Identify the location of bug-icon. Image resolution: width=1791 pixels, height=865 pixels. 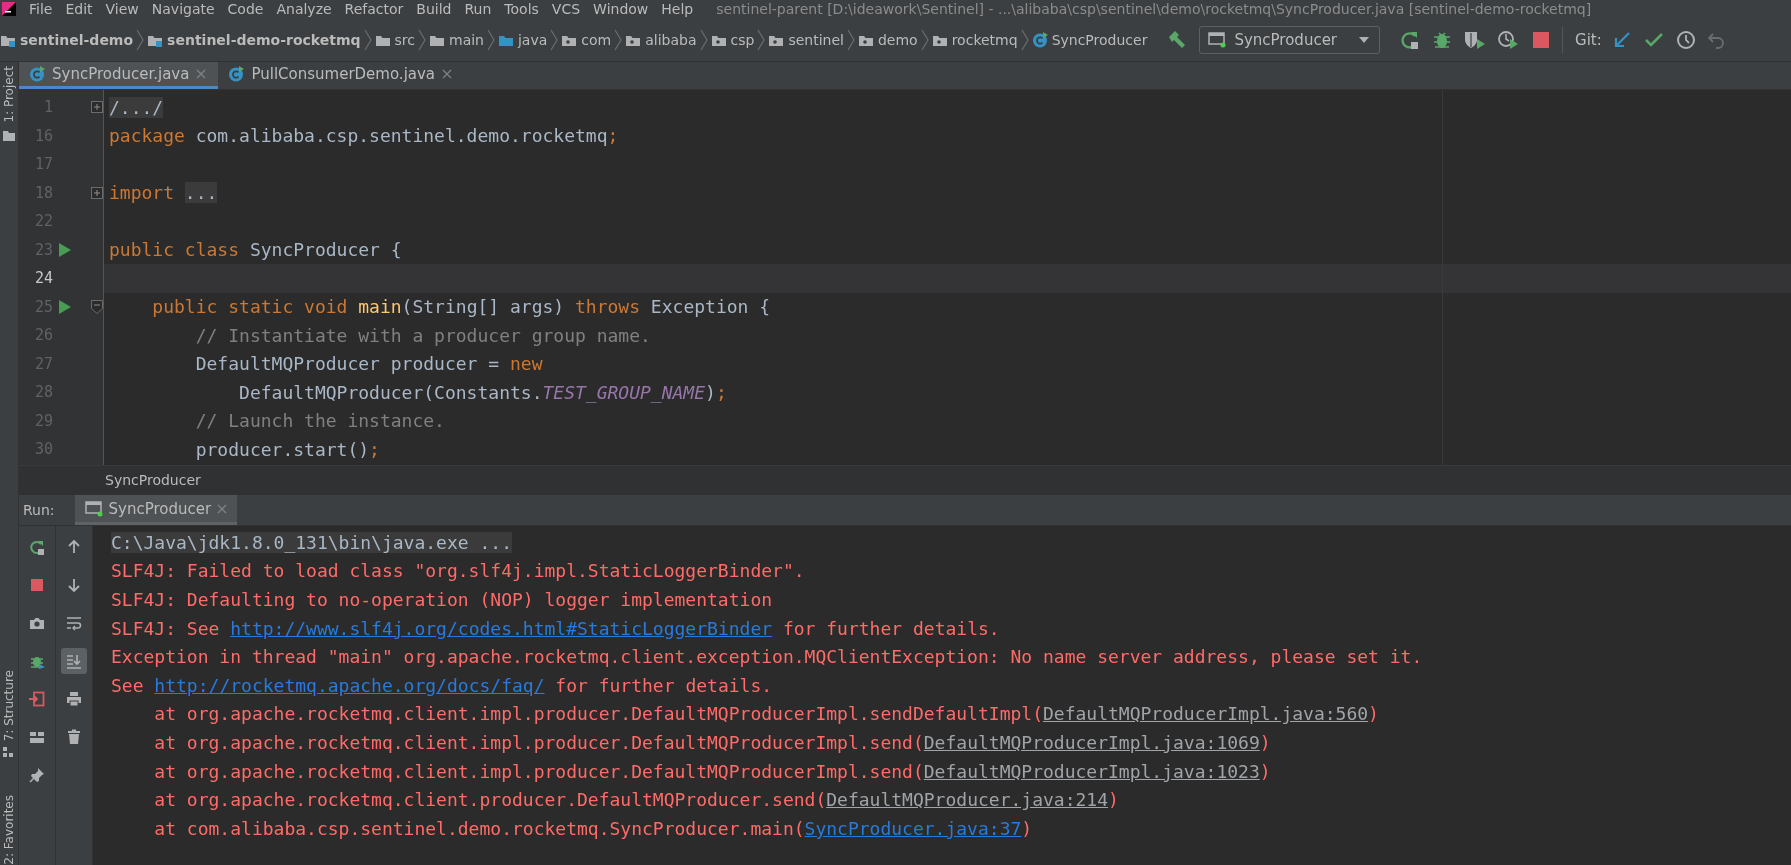
(1442, 39).